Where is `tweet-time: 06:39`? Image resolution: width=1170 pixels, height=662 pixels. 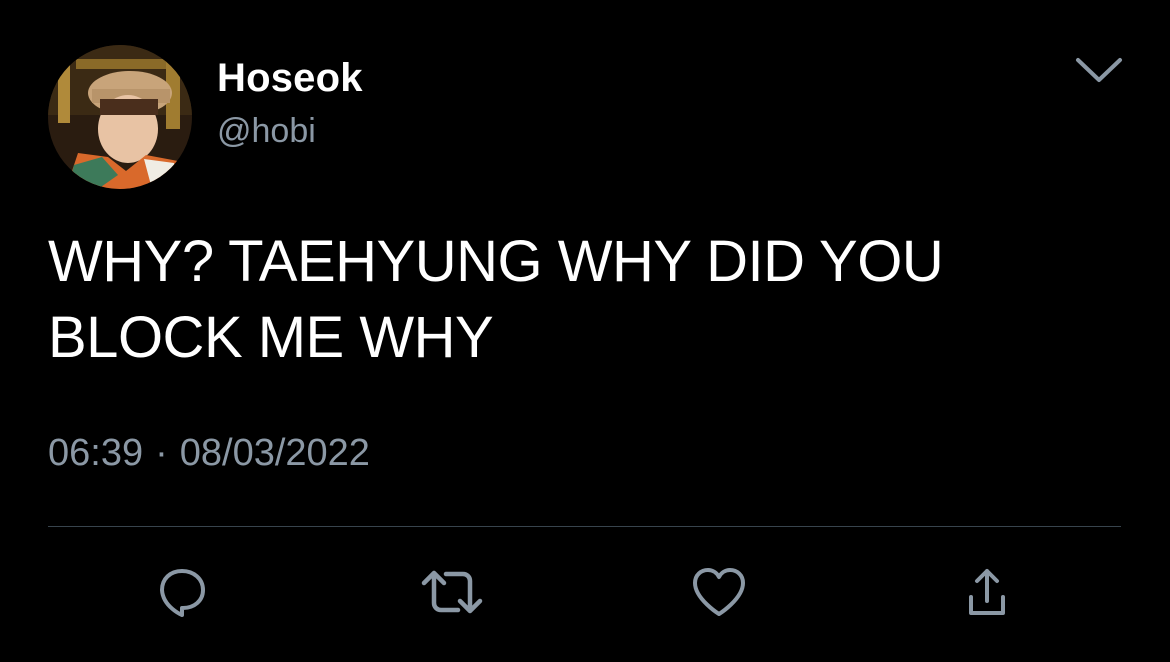 tweet-time: 06:39 is located at coordinates (96, 453).